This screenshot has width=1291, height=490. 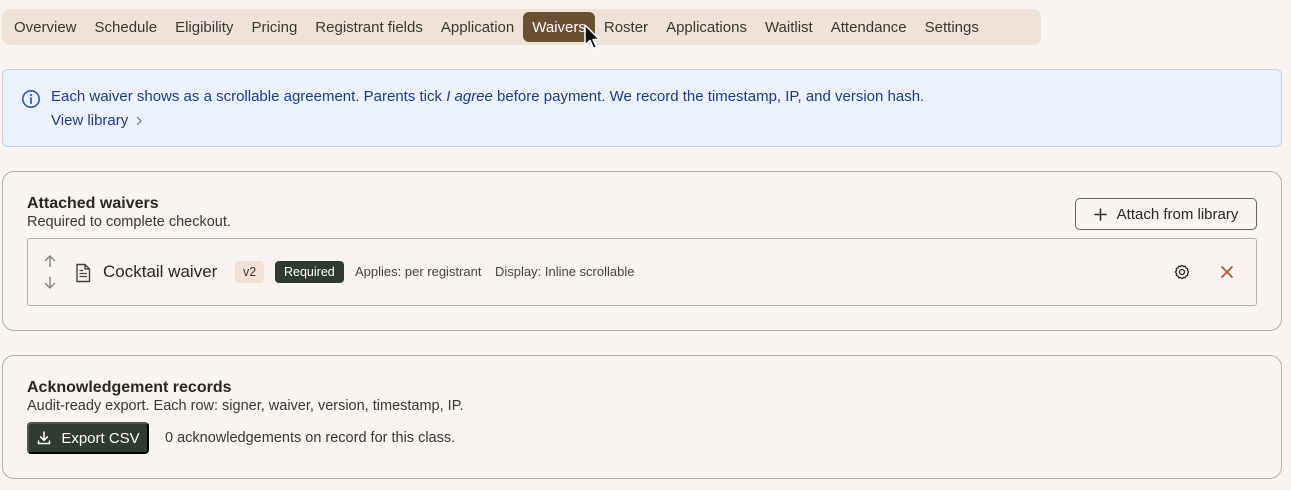 I want to click on records-title: Acknowledgement records, so click(x=129, y=387).